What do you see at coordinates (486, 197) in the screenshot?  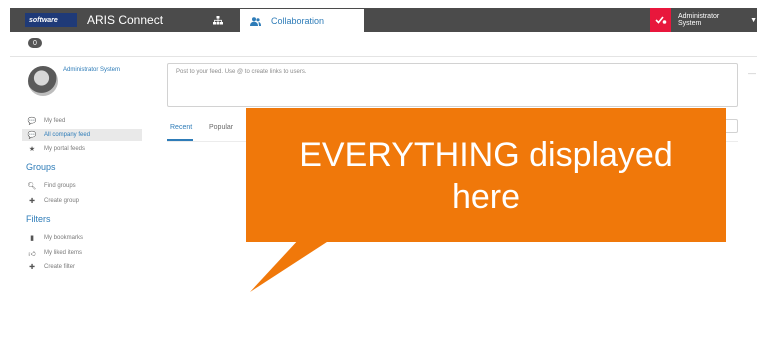 I see `callout-line-2: here` at bounding box center [486, 197].